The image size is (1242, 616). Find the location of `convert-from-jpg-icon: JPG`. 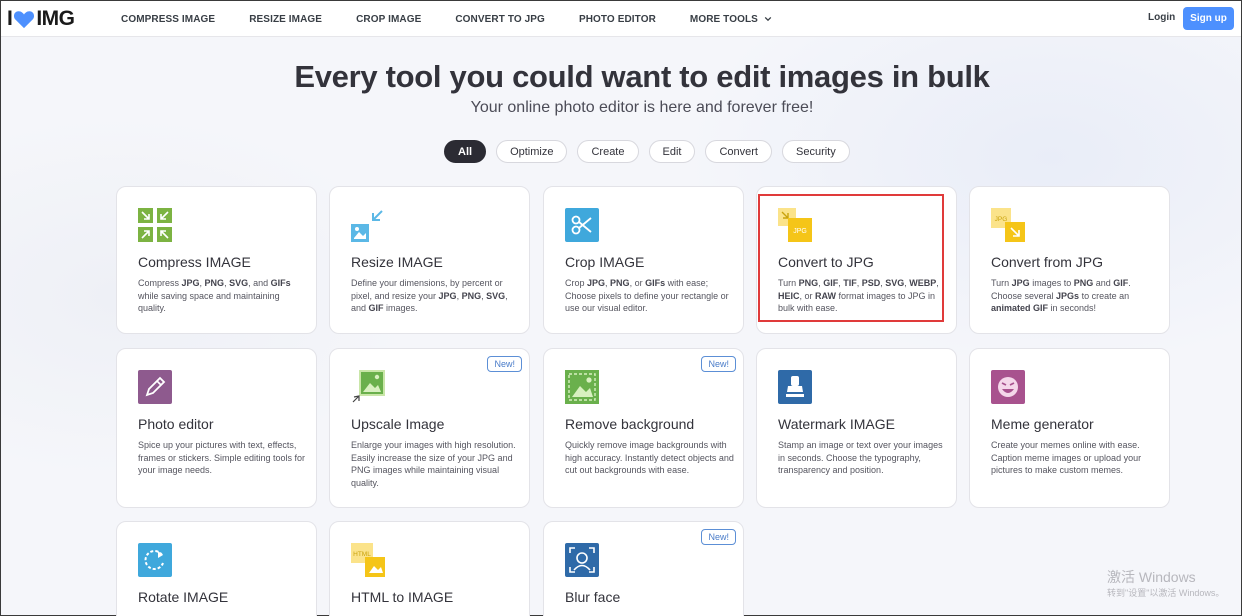

convert-from-jpg-icon: JPG is located at coordinates (1008, 225).